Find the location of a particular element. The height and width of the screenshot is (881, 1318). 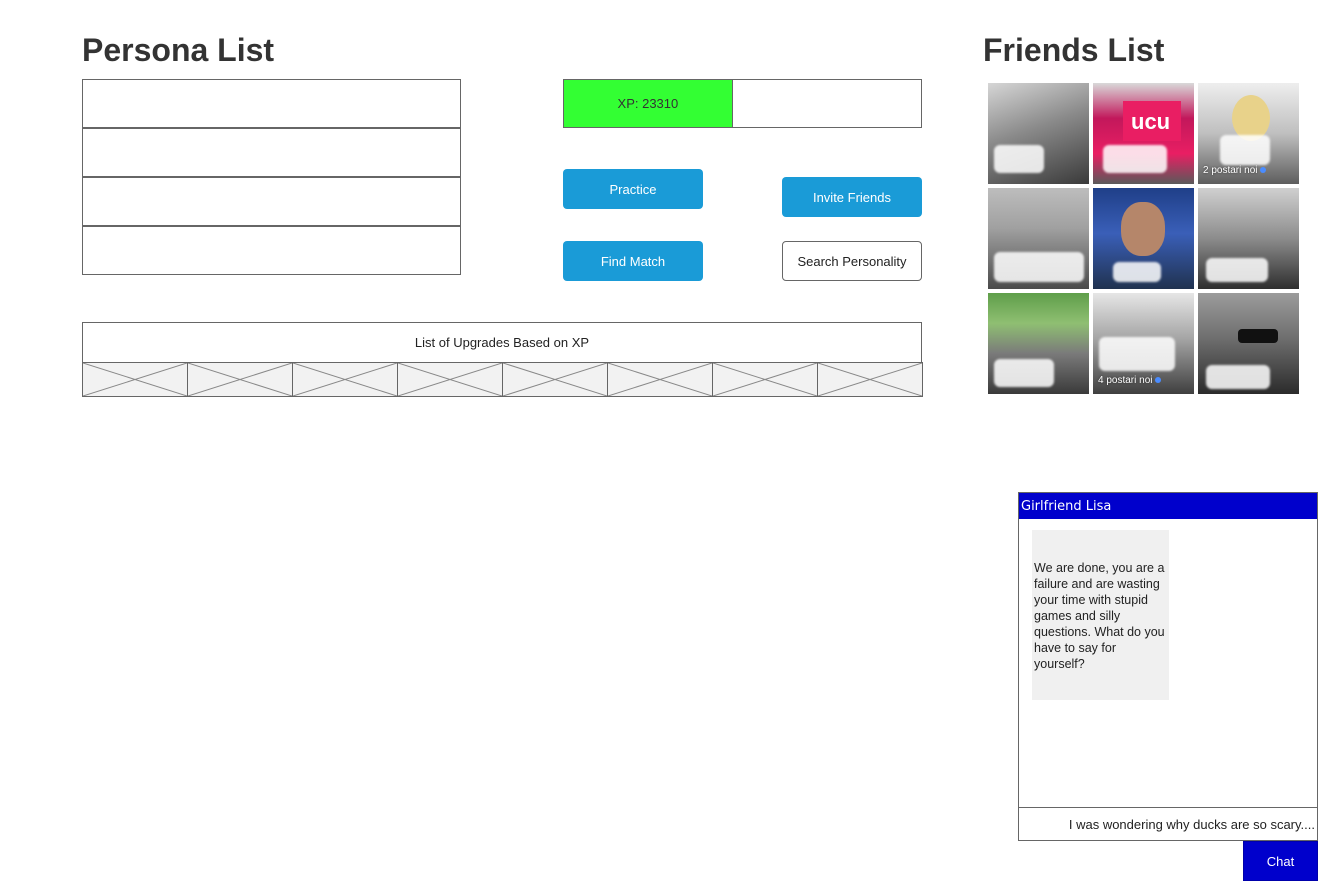

xp-progress-bar: XP: 23310 is located at coordinates (742, 103).